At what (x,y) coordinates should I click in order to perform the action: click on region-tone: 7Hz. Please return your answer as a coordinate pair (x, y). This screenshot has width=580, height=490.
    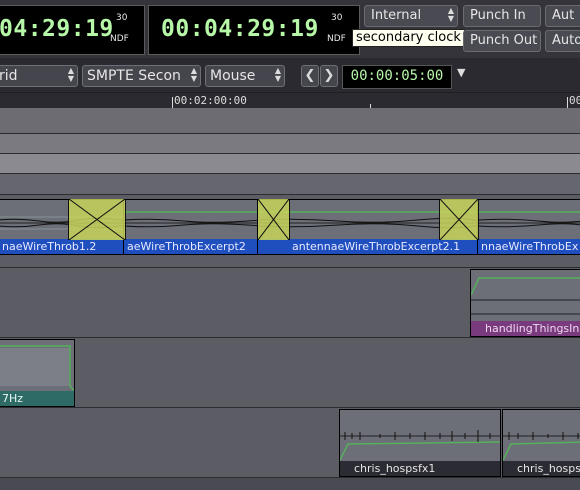
    Looking at the image, I should click on (37, 373).